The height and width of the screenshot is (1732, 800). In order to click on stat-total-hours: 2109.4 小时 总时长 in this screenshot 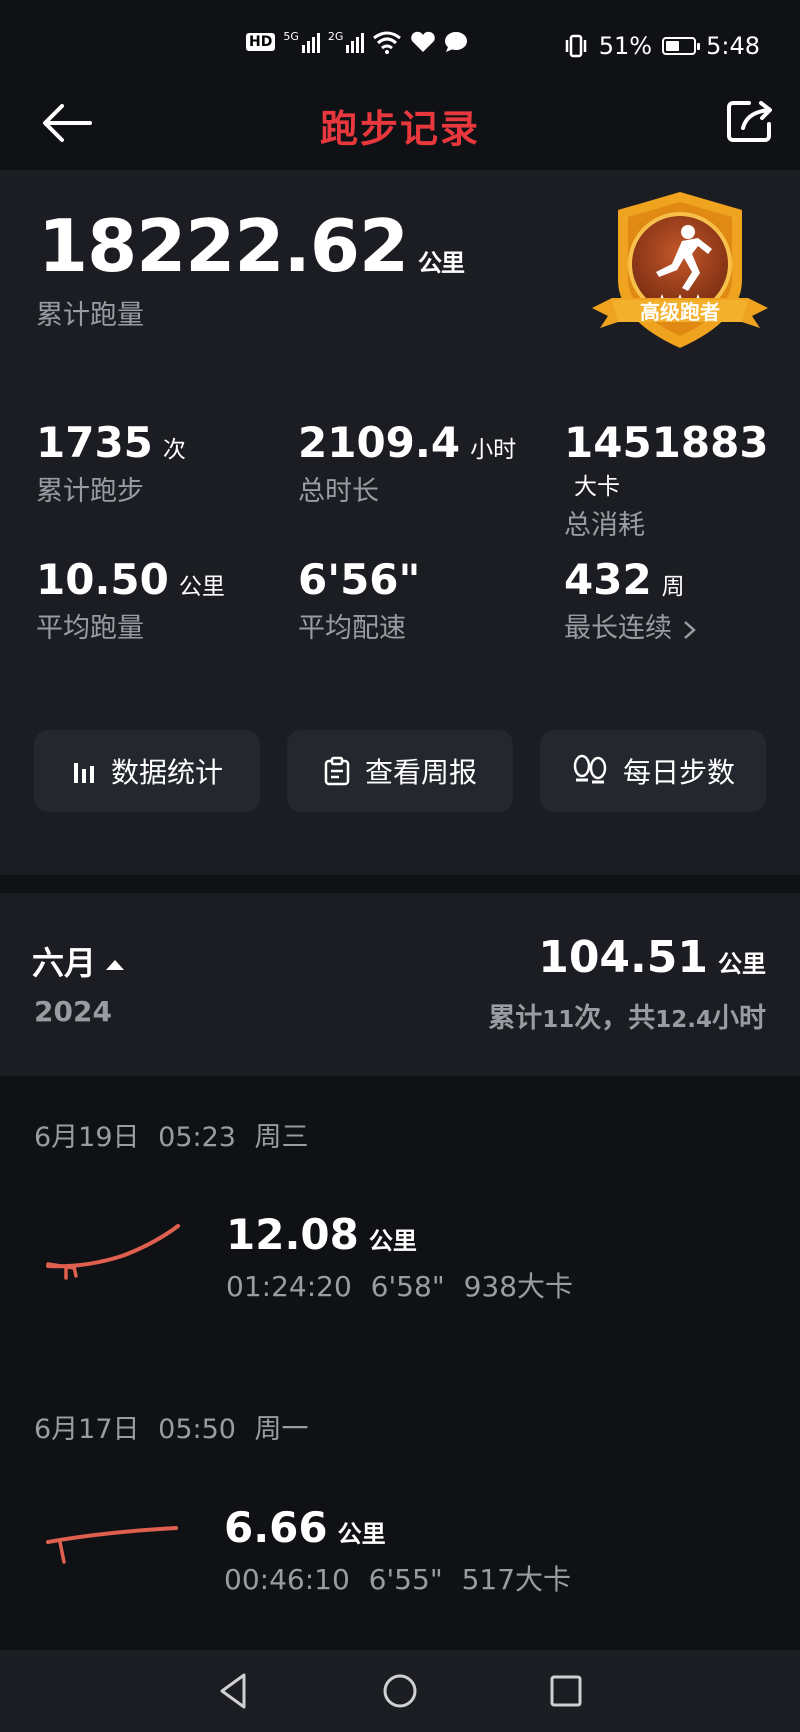, I will do `click(407, 462)`.